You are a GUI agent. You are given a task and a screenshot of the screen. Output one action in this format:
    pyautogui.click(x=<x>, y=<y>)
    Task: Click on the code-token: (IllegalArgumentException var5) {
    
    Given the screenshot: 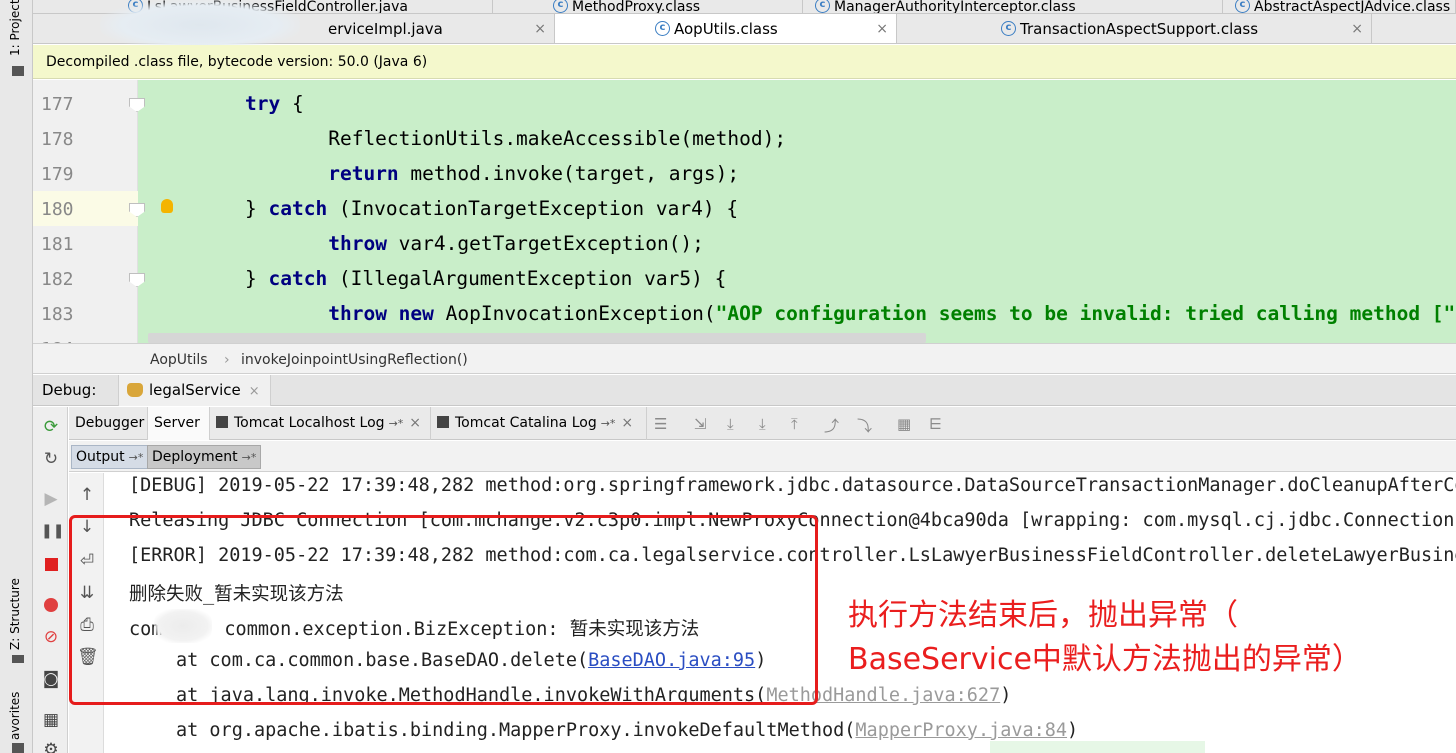 What is the action you would take?
    pyautogui.click(x=527, y=278)
    